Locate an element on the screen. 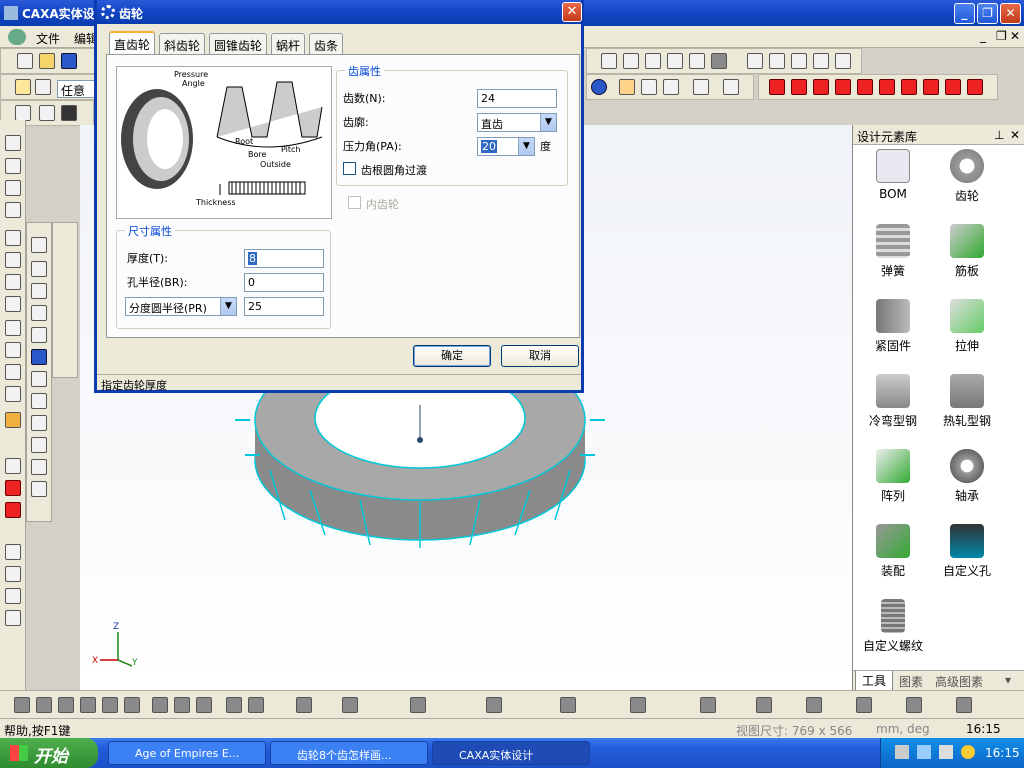 The height and width of the screenshot is (768, 1024). open-icon is located at coordinates (47, 61).